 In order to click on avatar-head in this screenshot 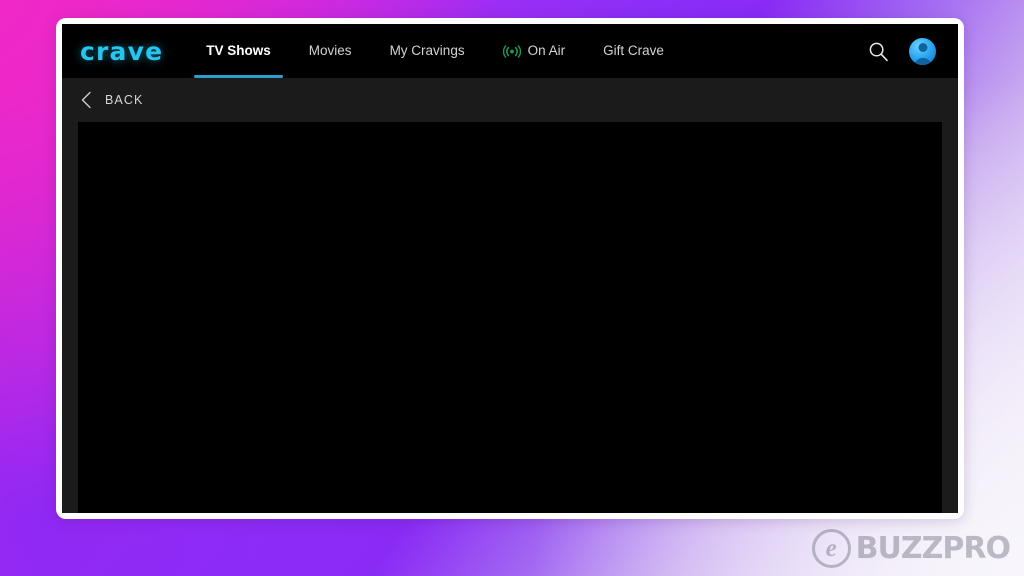, I will do `click(922, 47)`.